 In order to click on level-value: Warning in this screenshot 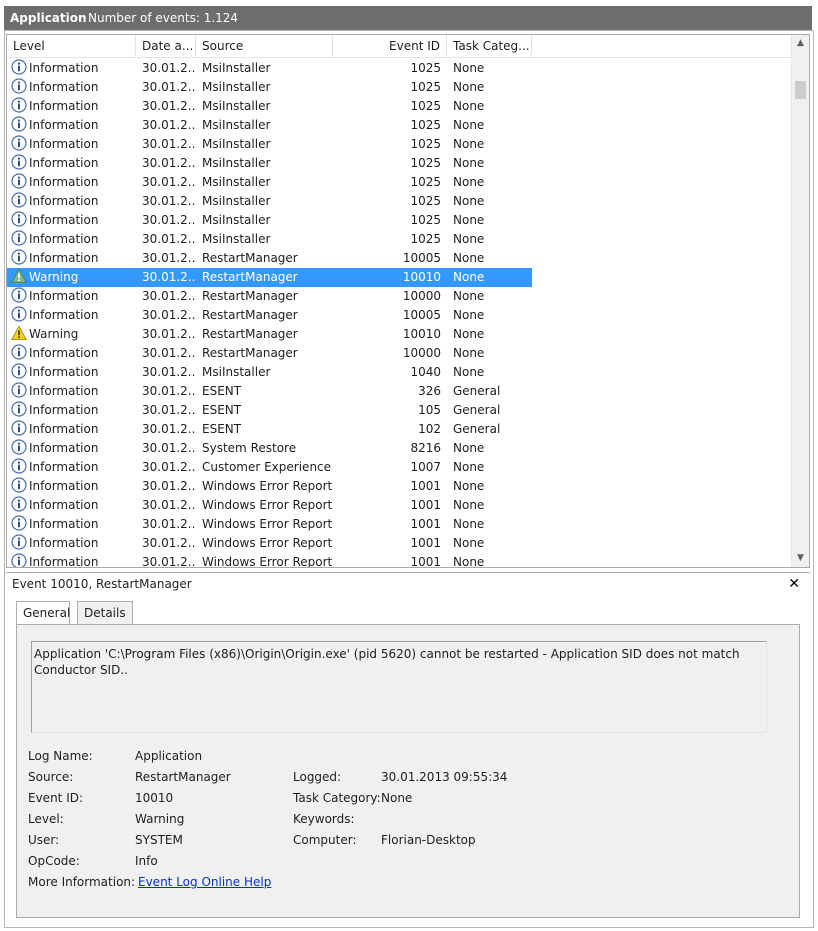, I will do `click(160, 819)`.